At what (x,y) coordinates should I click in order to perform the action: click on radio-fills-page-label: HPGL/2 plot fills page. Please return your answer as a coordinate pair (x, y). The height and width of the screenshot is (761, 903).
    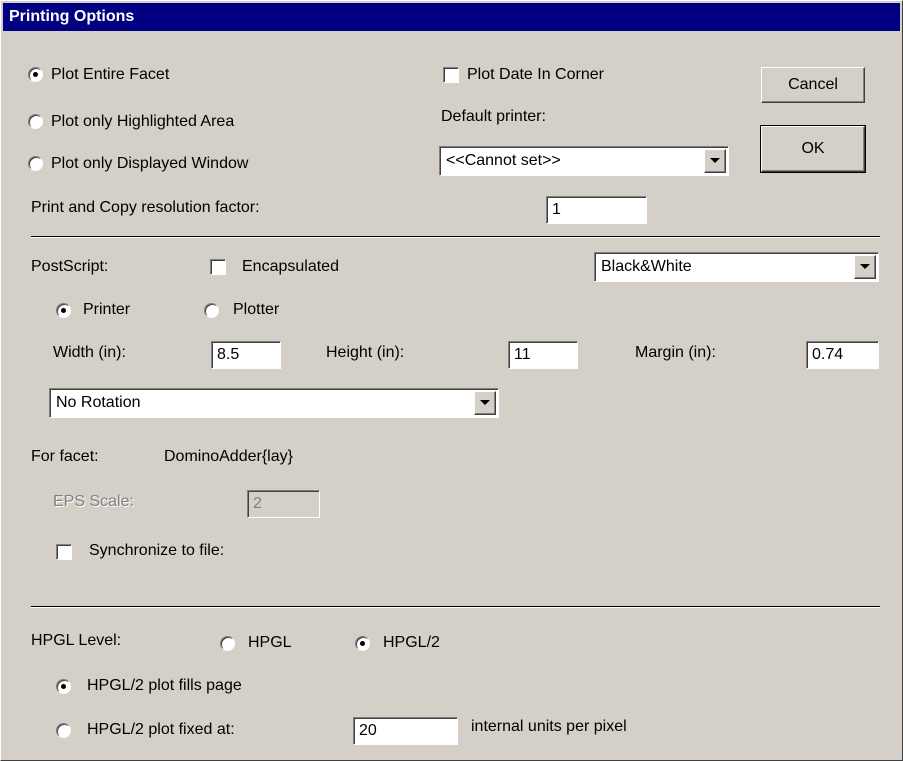
    Looking at the image, I should click on (164, 685).